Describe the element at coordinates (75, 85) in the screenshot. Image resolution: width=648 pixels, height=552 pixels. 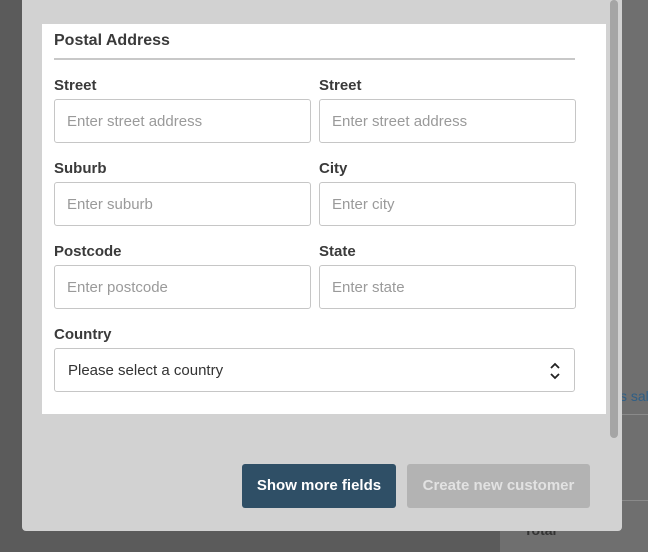
I see `street-label: Street` at that location.